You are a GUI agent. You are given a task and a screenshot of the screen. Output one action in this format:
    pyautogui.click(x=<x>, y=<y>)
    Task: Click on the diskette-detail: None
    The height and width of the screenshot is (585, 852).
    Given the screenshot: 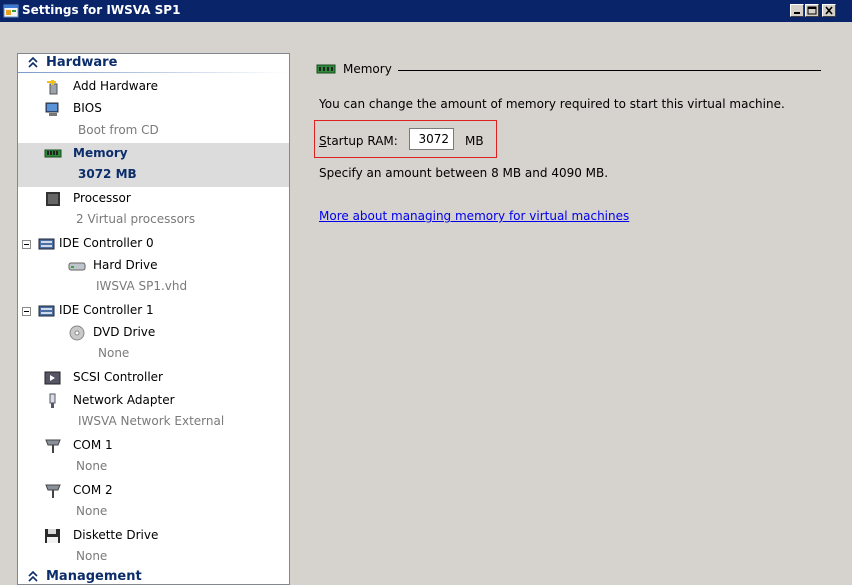 What is the action you would take?
    pyautogui.click(x=92, y=556)
    